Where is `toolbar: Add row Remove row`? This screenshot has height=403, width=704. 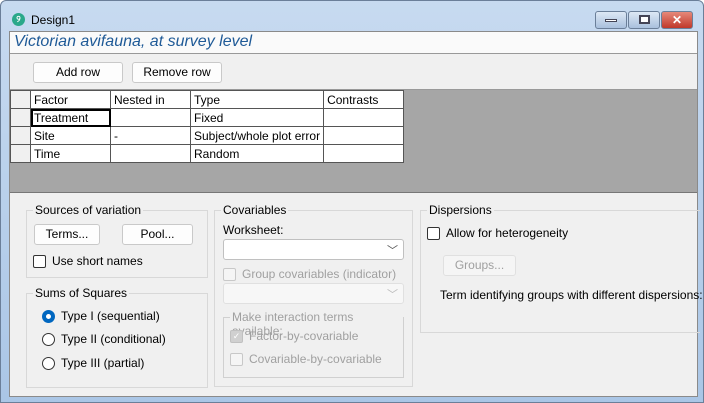 toolbar: Add row Remove row is located at coordinates (353, 71).